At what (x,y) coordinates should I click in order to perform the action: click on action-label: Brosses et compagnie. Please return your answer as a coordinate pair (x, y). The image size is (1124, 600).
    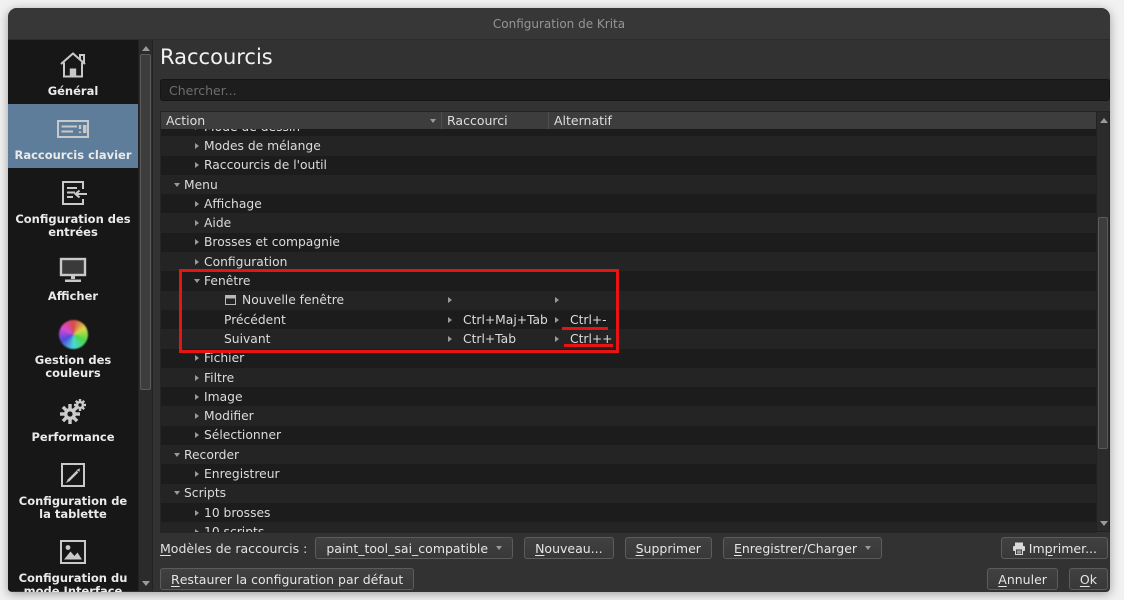
    Looking at the image, I should click on (272, 242).